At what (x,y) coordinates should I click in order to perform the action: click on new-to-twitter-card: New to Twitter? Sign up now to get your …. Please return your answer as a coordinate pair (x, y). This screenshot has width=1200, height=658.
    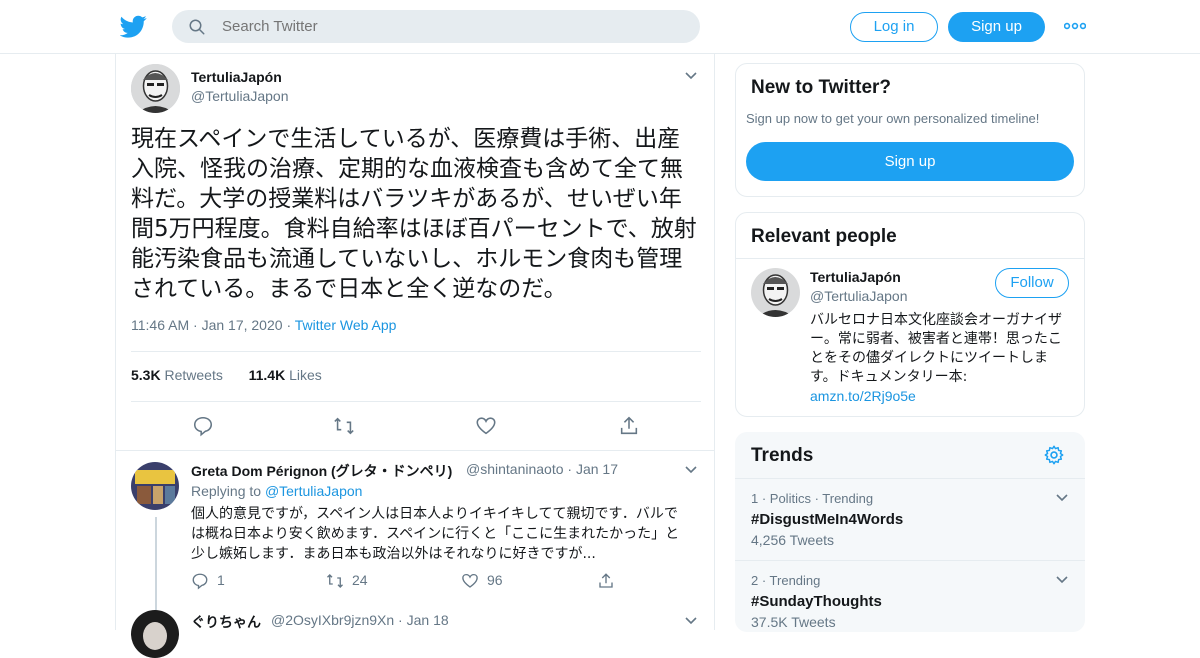
    Looking at the image, I should click on (910, 130).